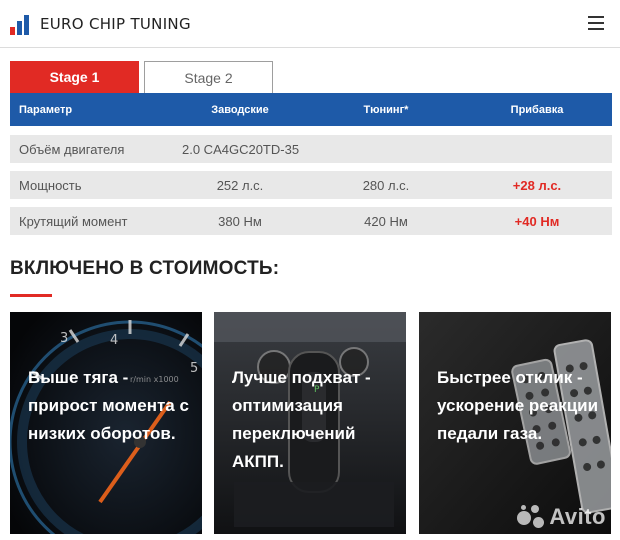  What do you see at coordinates (72, 149) in the screenshot?
I see `cell-param: Объём двигателя` at bounding box center [72, 149].